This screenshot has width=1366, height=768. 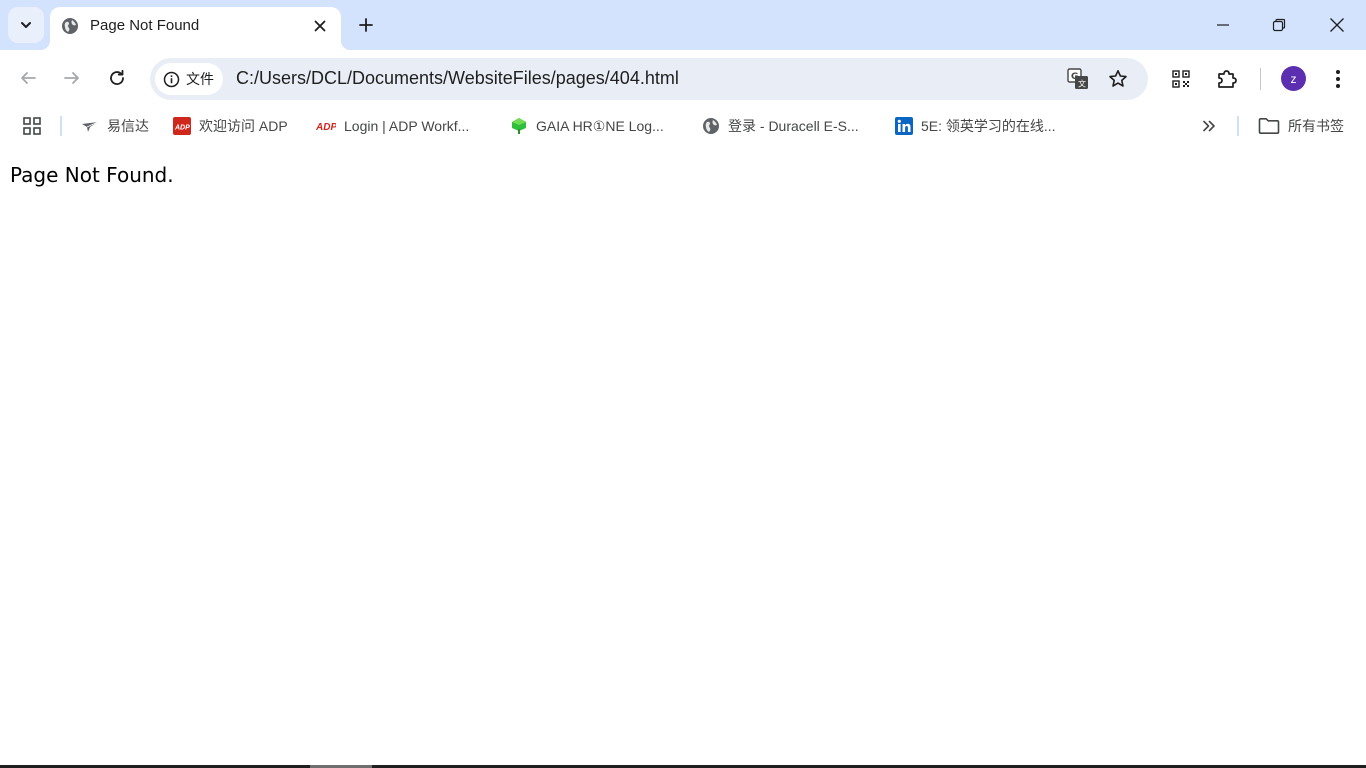 I want to click on puzzle-piece-icon, so click(x=1227, y=79).